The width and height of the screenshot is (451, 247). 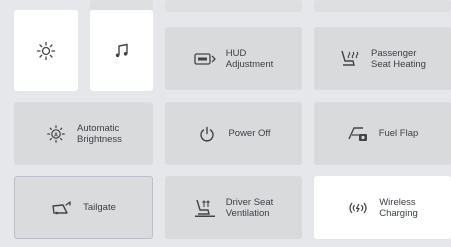 What do you see at coordinates (99, 207) in the screenshot?
I see `tailgate-label: Tailgate` at bounding box center [99, 207].